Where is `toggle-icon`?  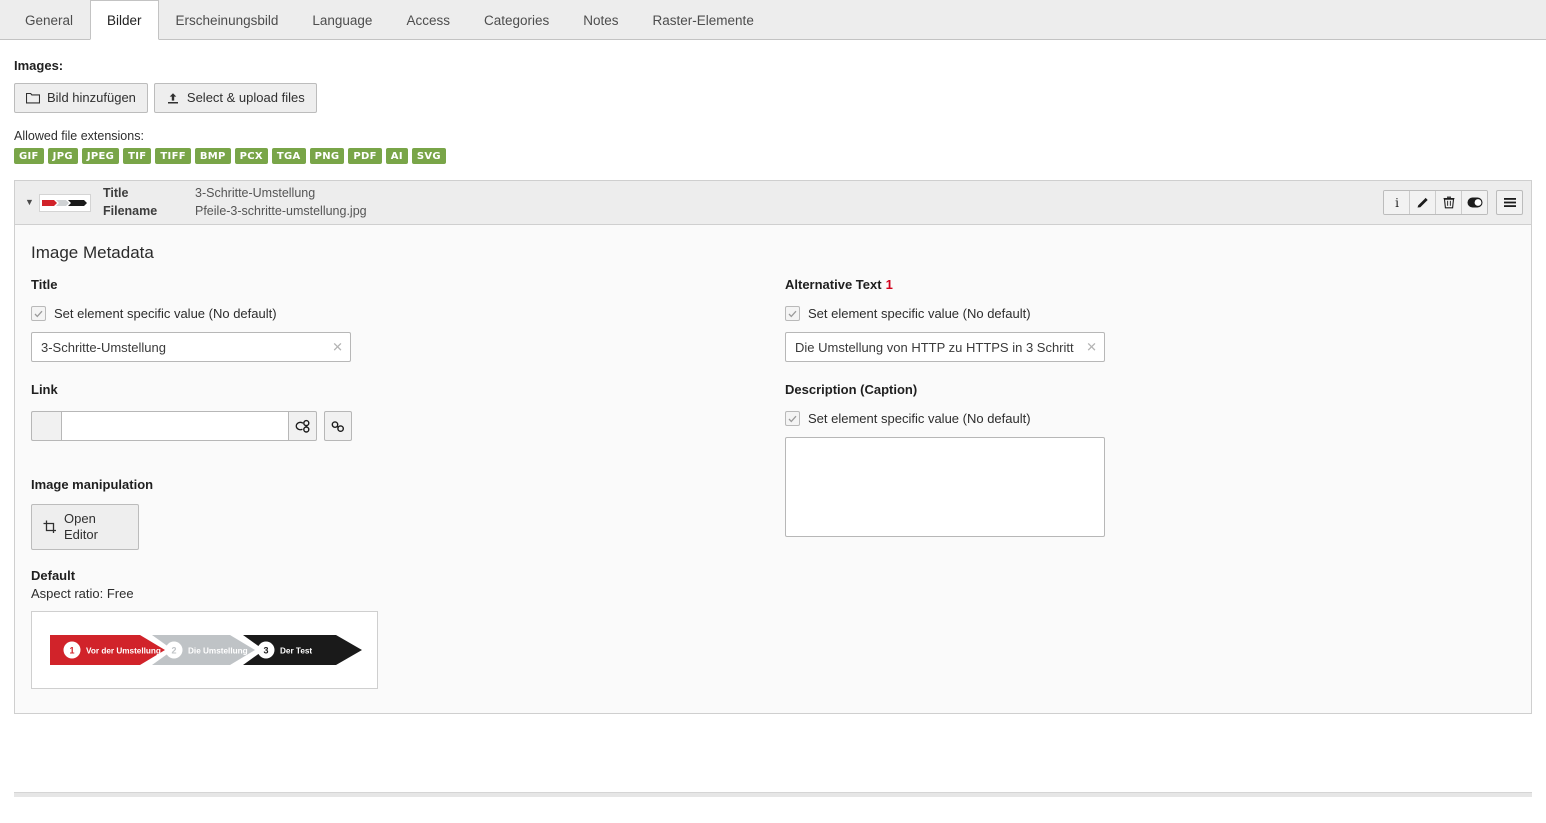
toggle-icon is located at coordinates (1474, 202).